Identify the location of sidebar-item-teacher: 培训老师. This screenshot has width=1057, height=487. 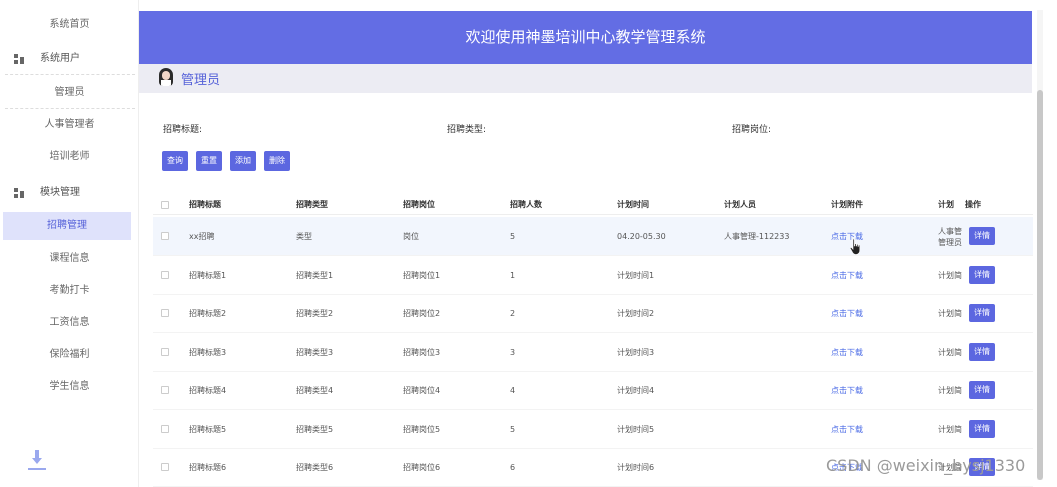
(69, 157).